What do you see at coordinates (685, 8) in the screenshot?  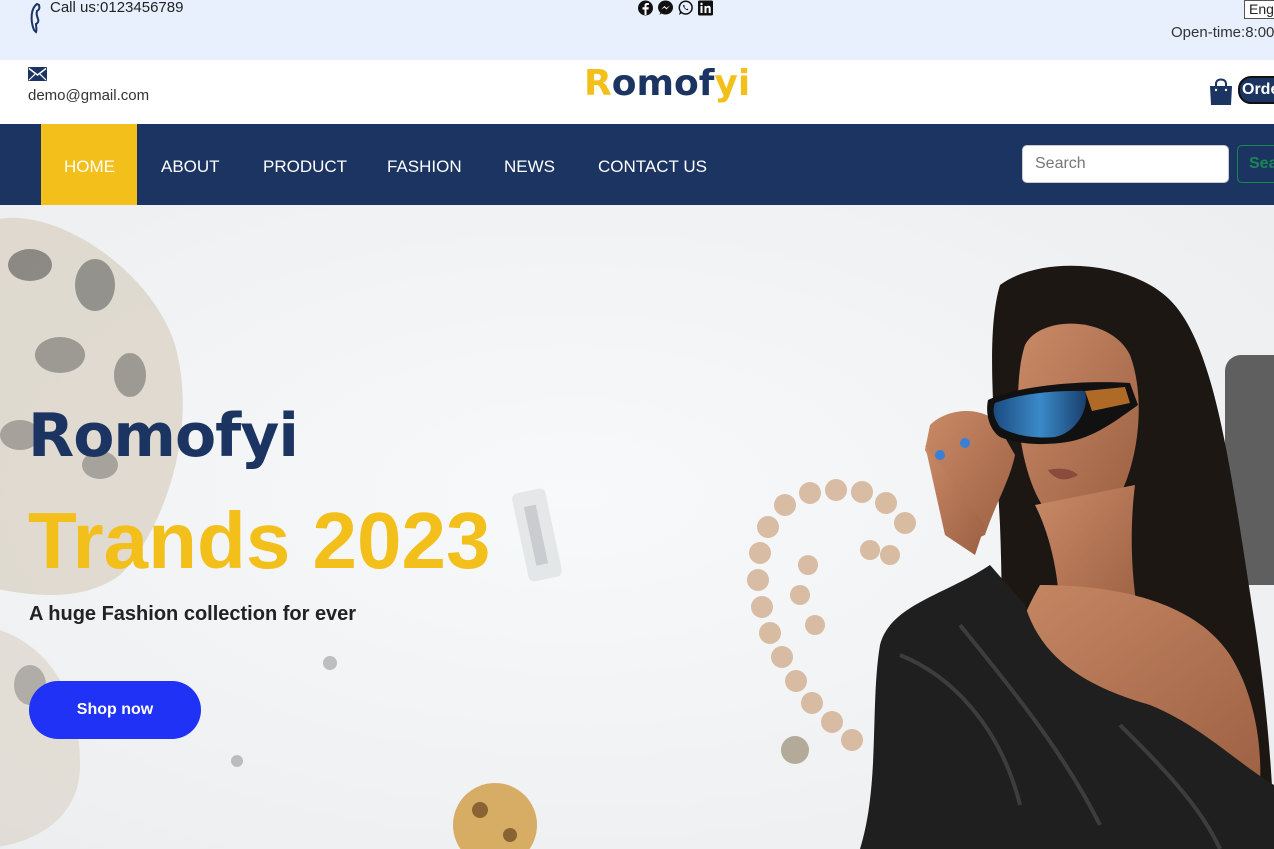 I see `whatsapp-icon` at bounding box center [685, 8].